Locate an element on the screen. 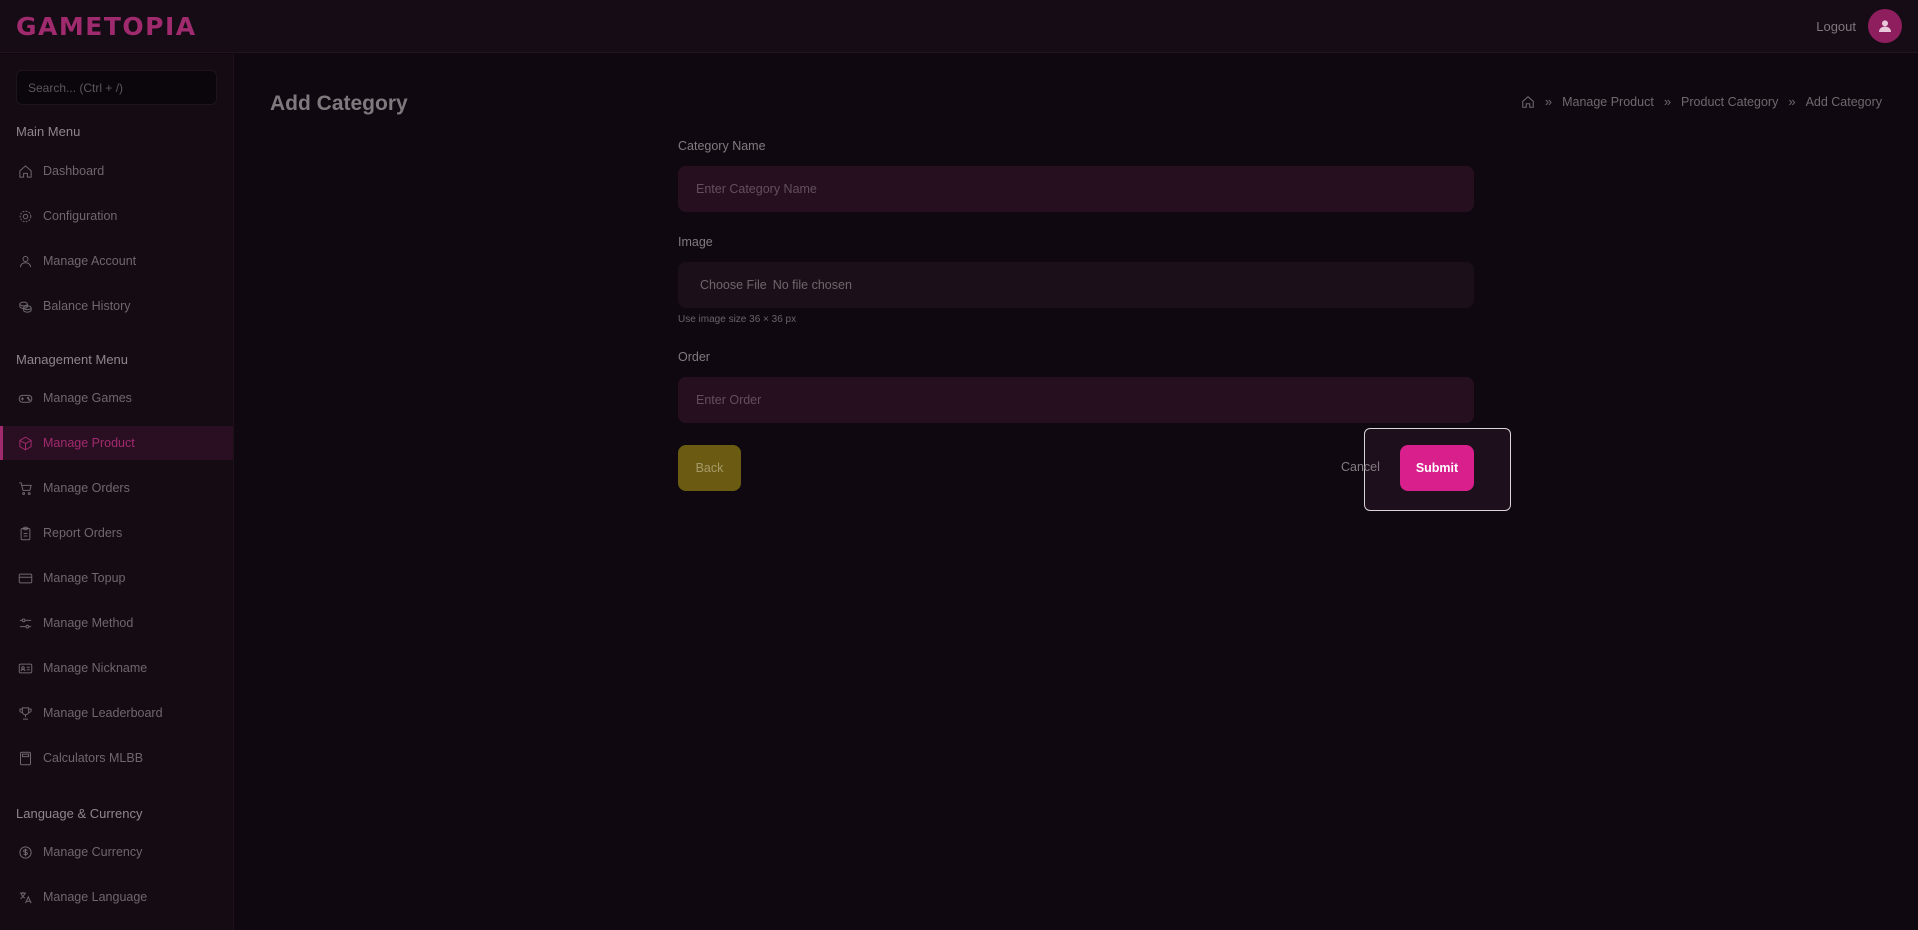  coins-icon is located at coordinates (25, 307).